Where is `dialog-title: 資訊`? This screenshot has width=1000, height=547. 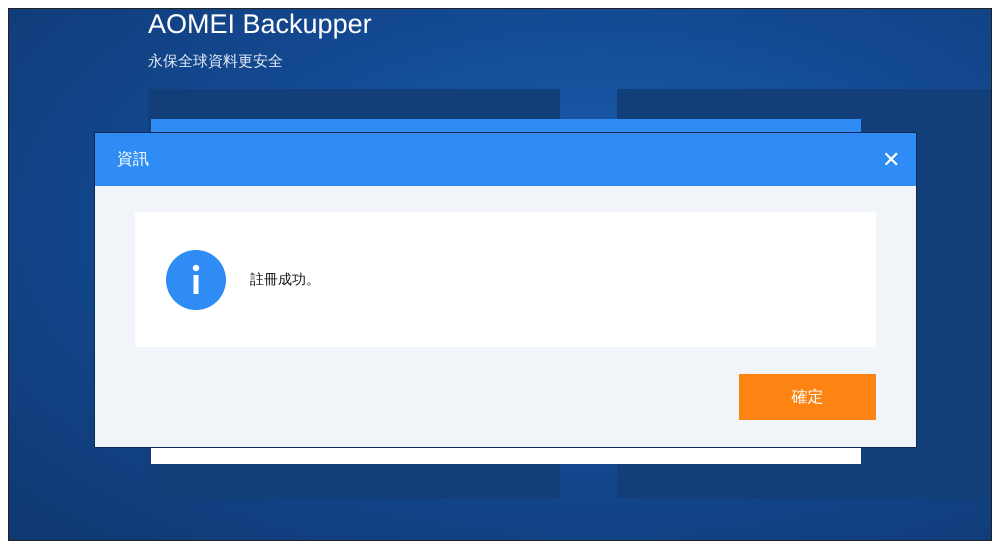 dialog-title: 資訊 is located at coordinates (133, 159).